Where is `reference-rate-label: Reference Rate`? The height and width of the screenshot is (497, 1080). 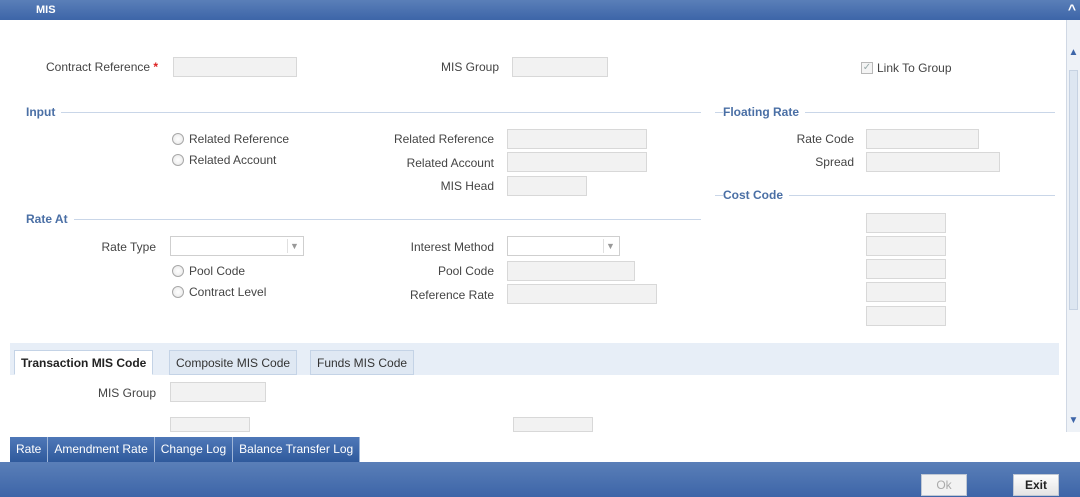
reference-rate-label: Reference Rate is located at coordinates (451, 295).